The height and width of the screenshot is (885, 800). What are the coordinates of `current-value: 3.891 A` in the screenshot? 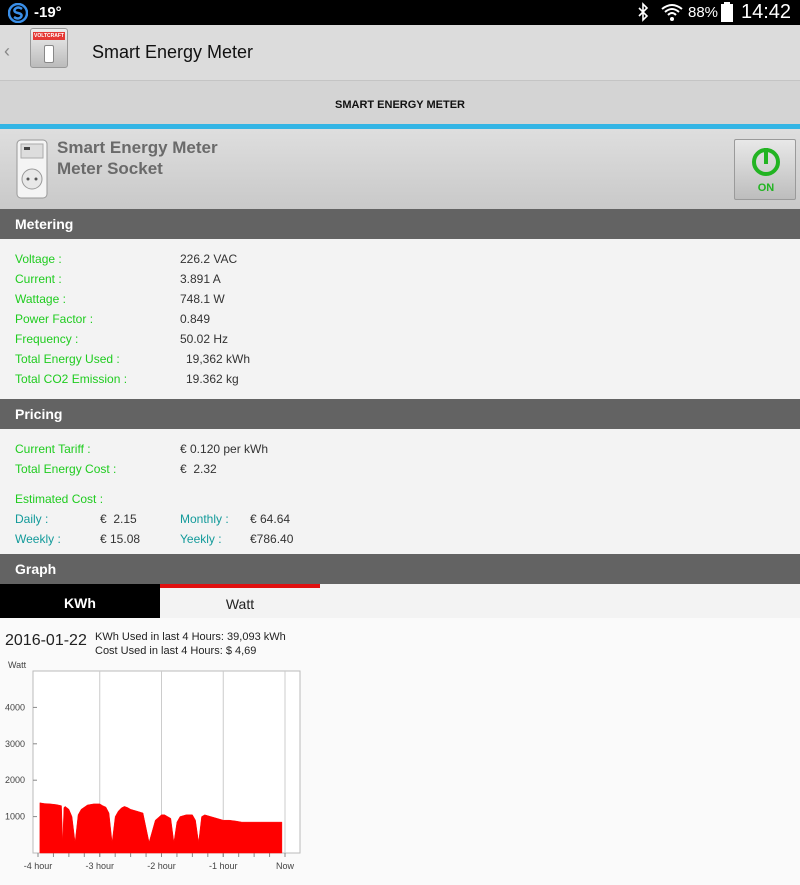 It's located at (200, 279).